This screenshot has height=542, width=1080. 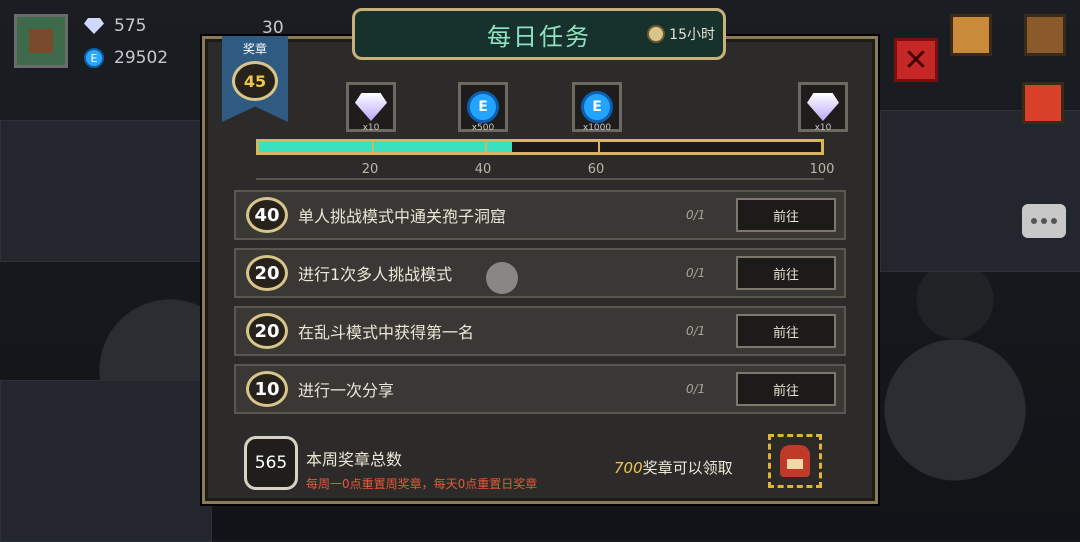 What do you see at coordinates (540, 331) in the screenshot?
I see `task-row: 20 在乱斗模式中获得第一名 0/1 前往` at bounding box center [540, 331].